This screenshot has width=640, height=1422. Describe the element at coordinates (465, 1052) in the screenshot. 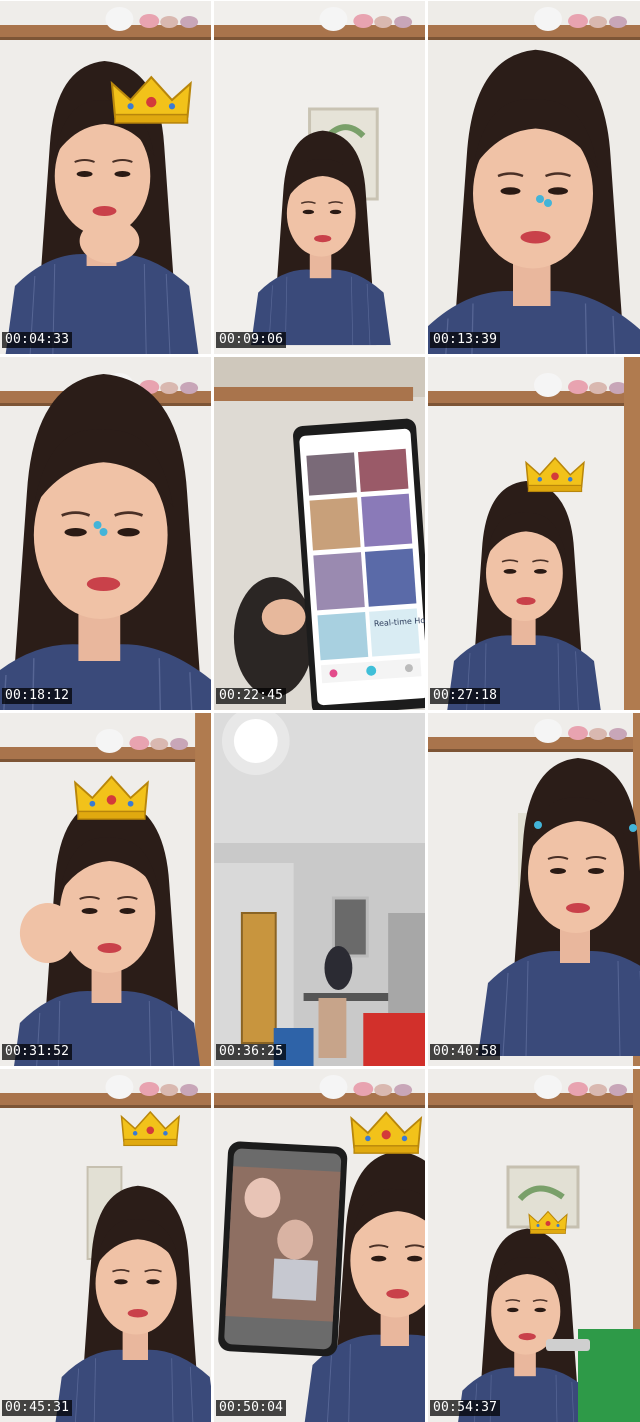

I see `timestamp-label: 00:40:58` at that location.